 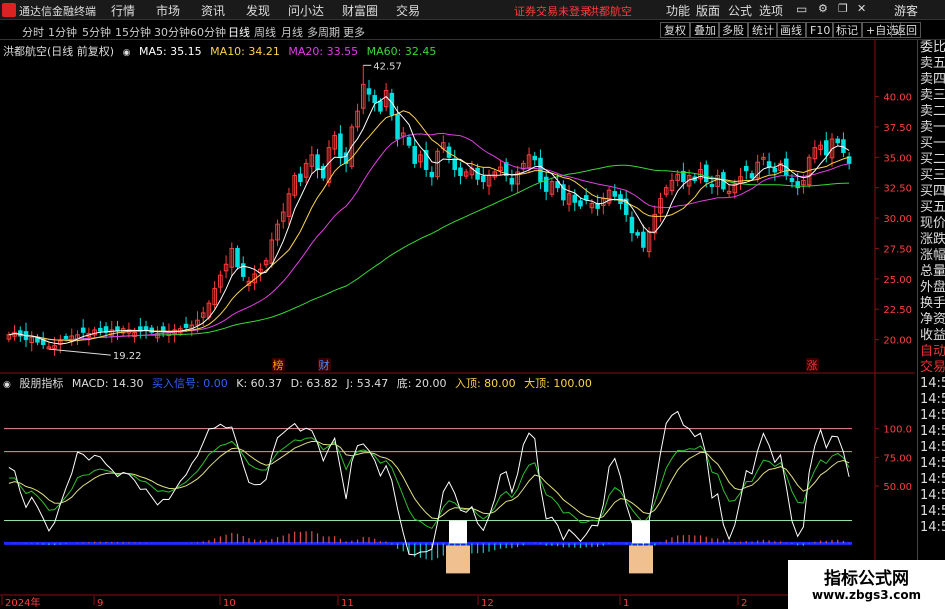 What do you see at coordinates (897, 128) in the screenshot?
I see `price-axis-label: 37.50` at bounding box center [897, 128].